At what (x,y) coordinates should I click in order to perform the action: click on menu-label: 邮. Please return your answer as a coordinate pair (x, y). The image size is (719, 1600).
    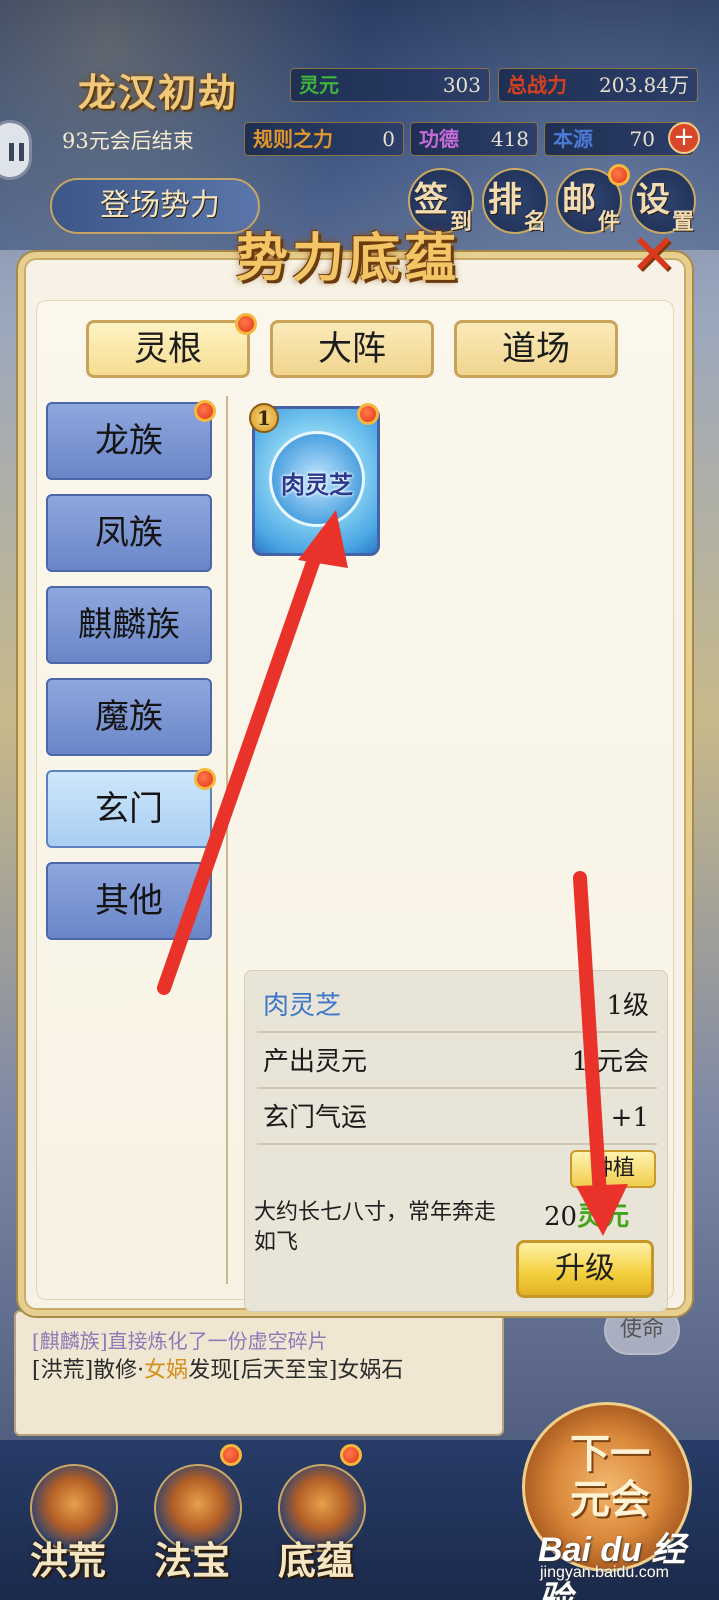
    Looking at the image, I should click on (579, 200).